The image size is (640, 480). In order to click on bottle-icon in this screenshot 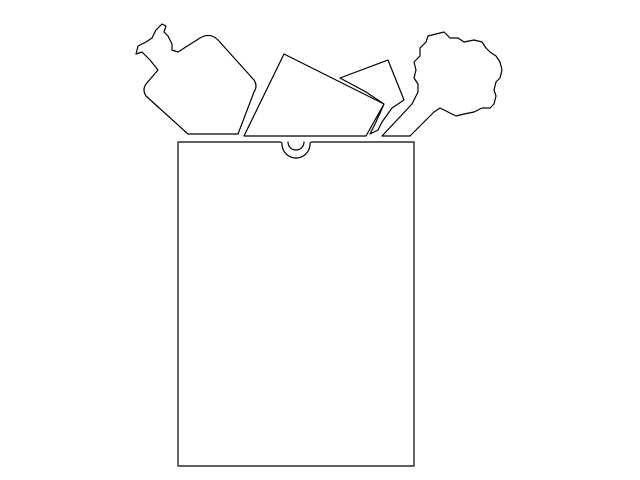, I will do `click(196, 79)`.